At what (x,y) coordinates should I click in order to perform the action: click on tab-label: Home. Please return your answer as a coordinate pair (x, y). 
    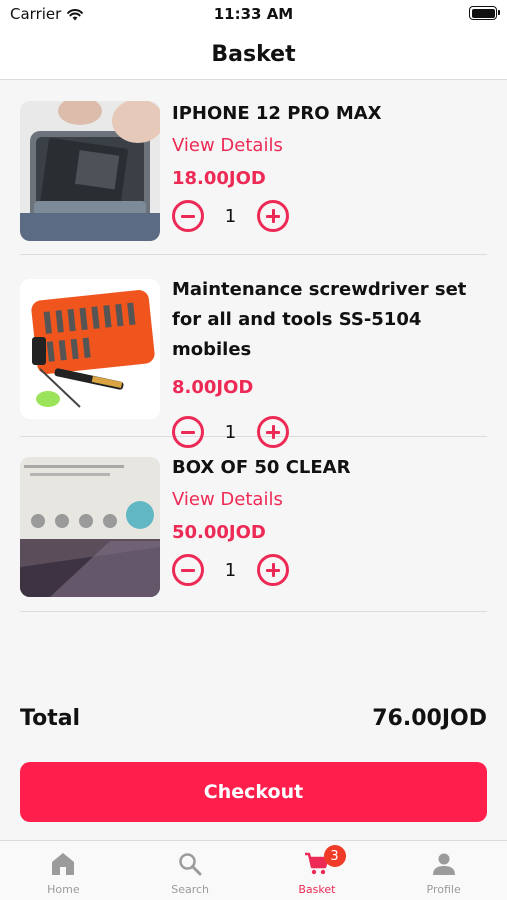
    Looking at the image, I should click on (63, 889).